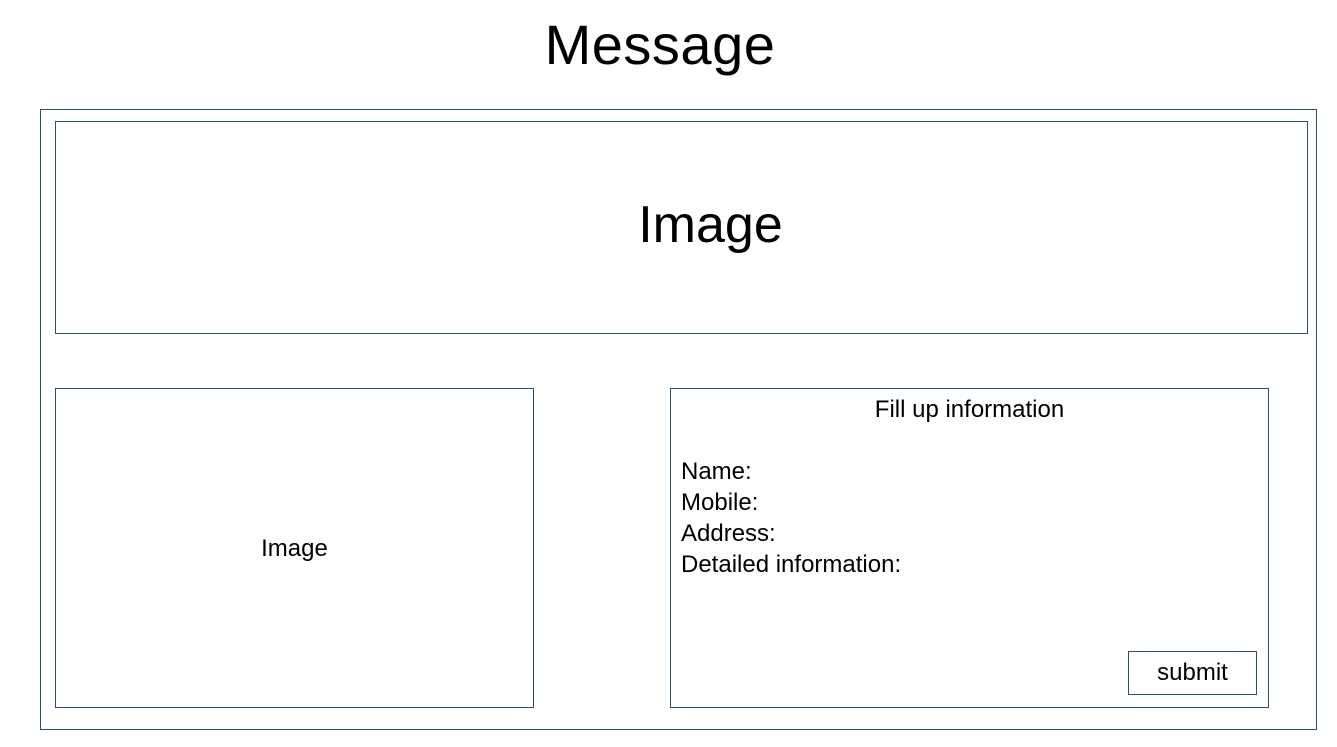 The width and height of the screenshot is (1337, 747). I want to click on detailed-information-field-label: Detailed information:, so click(791, 564).